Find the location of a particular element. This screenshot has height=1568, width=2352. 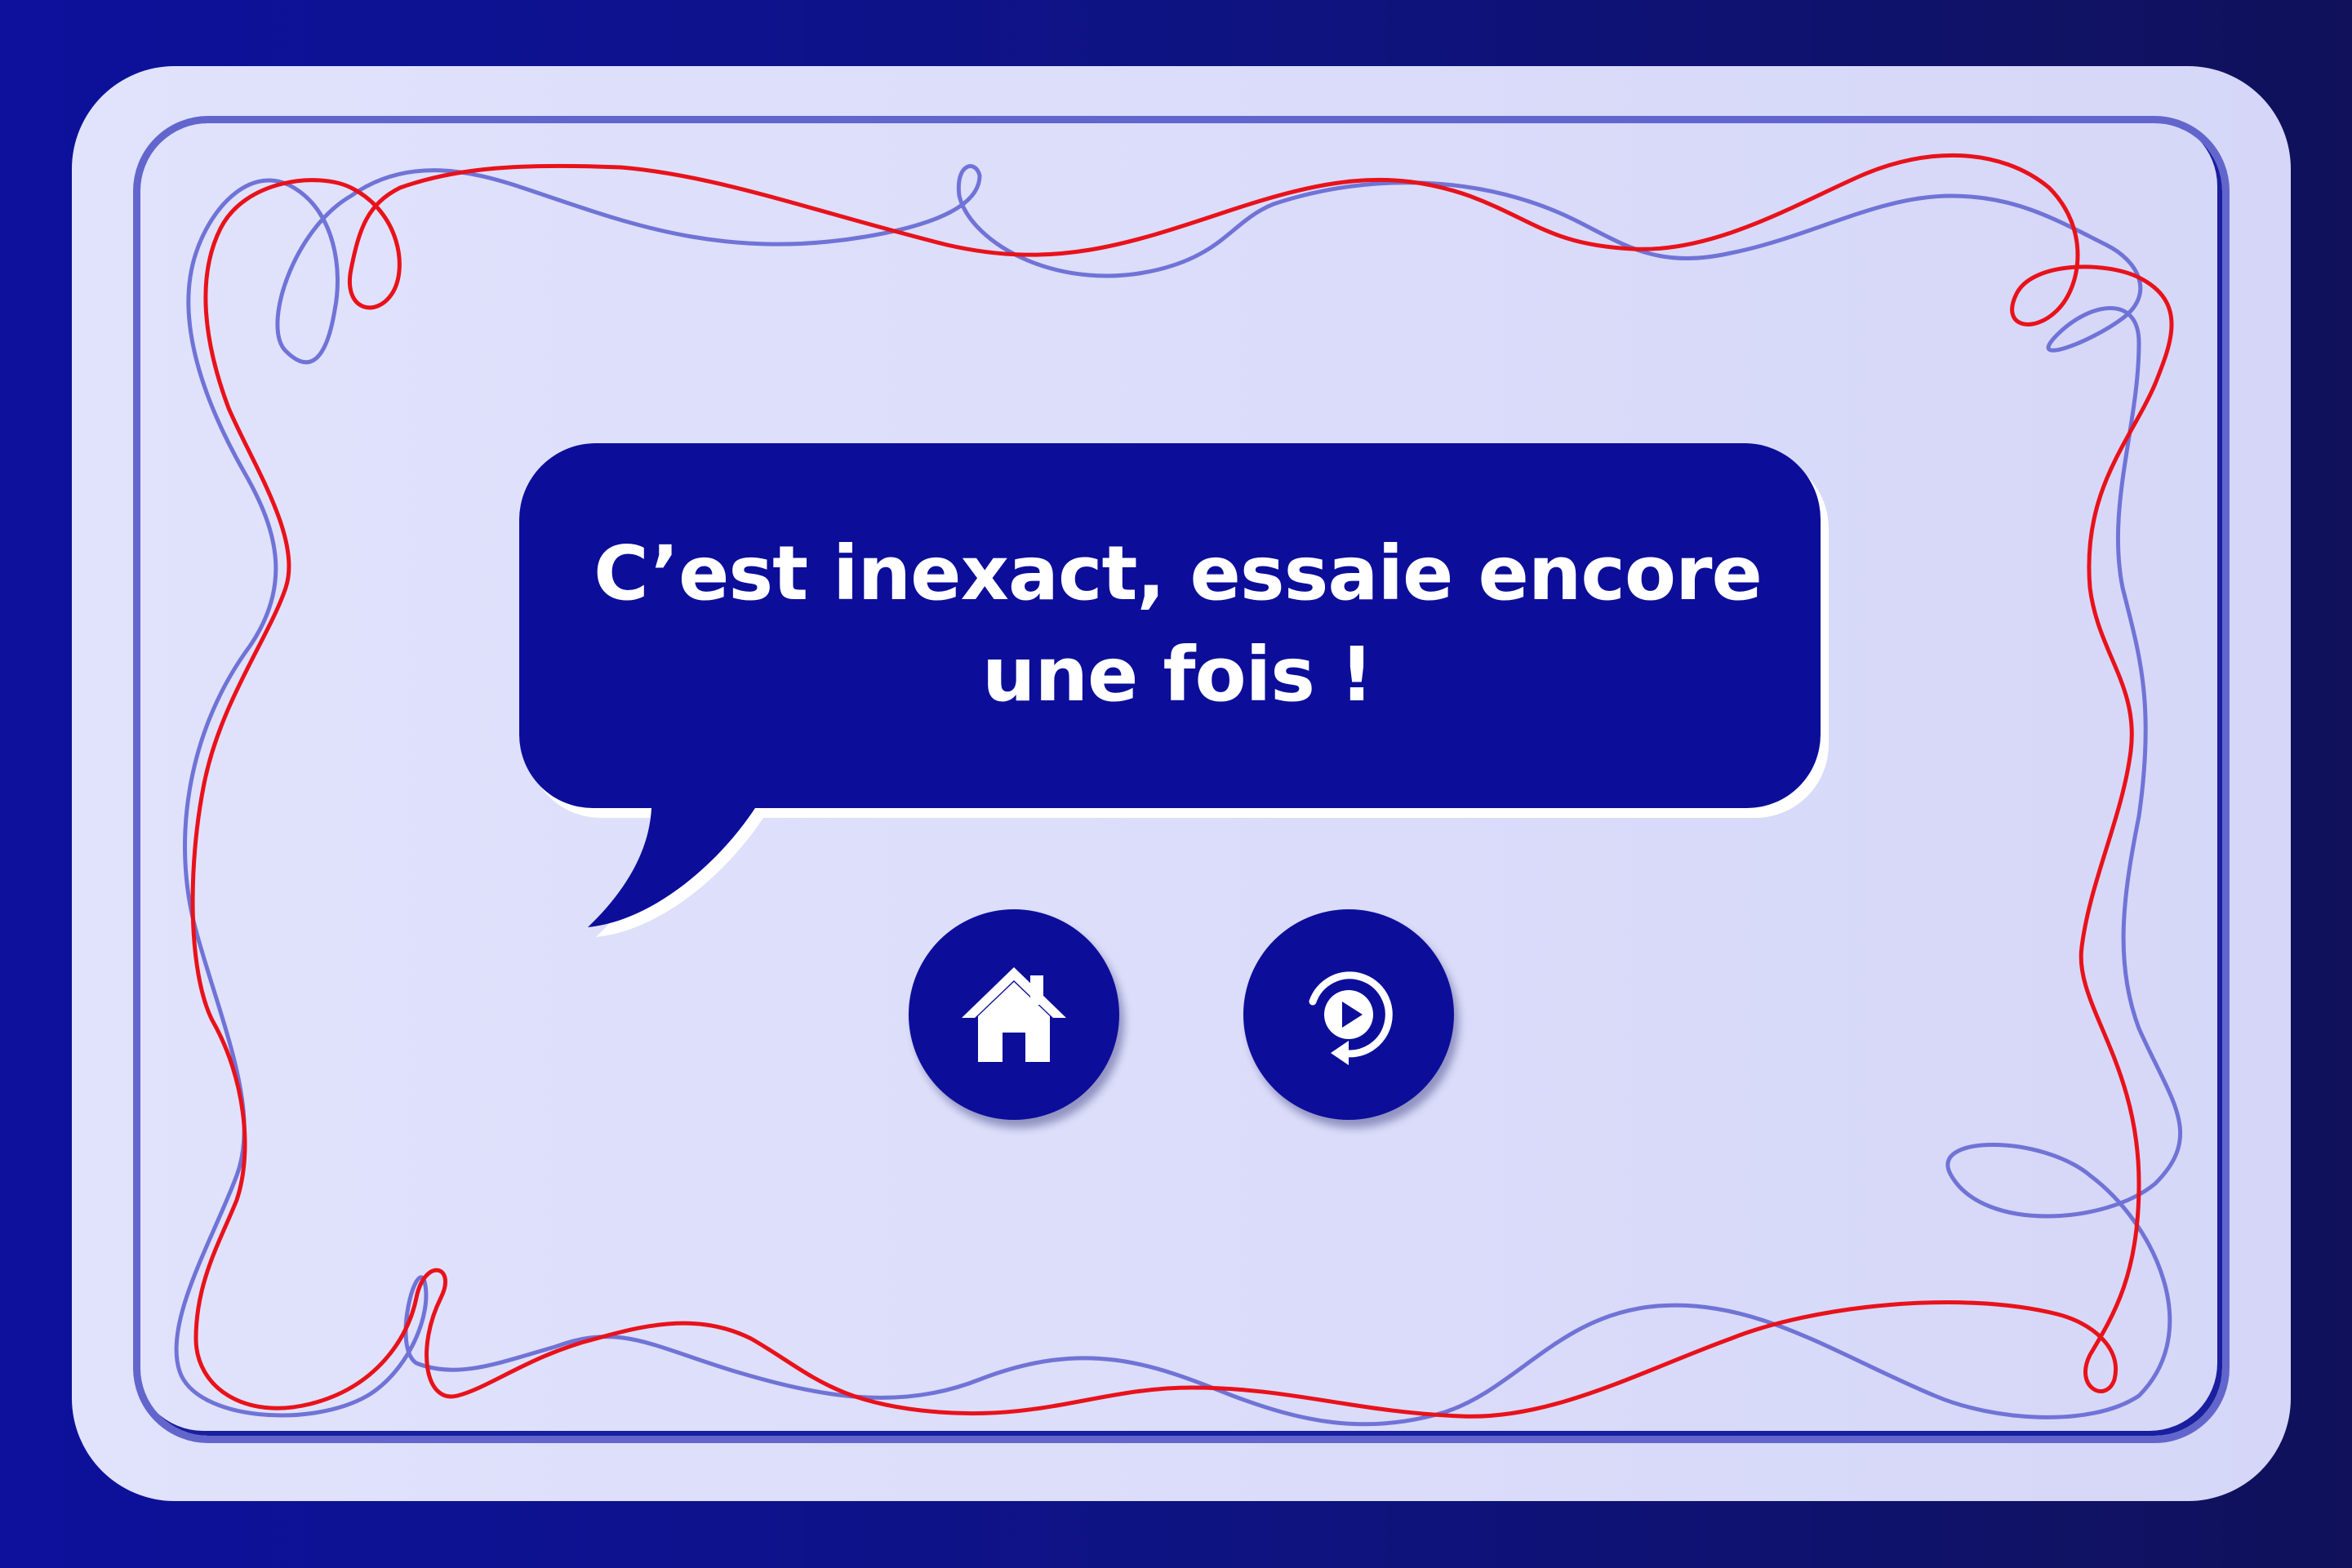

replay-button is located at coordinates (1348, 1014).